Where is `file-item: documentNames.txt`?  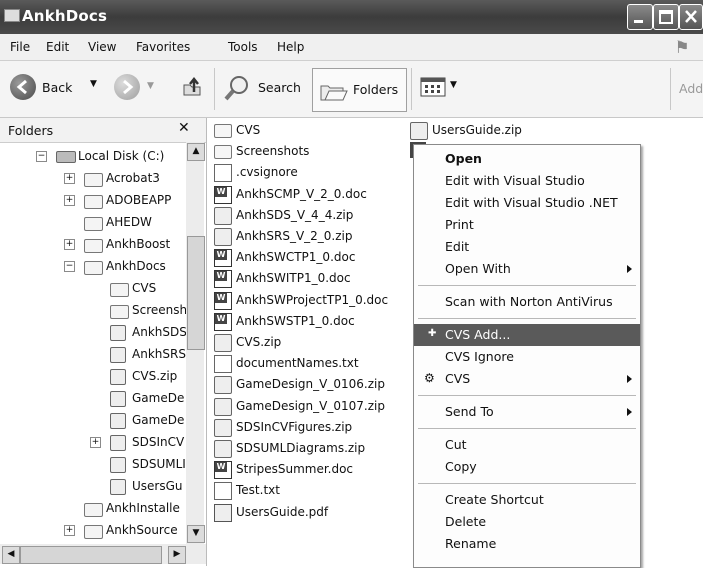 file-item: documentNames.txt is located at coordinates (312, 363).